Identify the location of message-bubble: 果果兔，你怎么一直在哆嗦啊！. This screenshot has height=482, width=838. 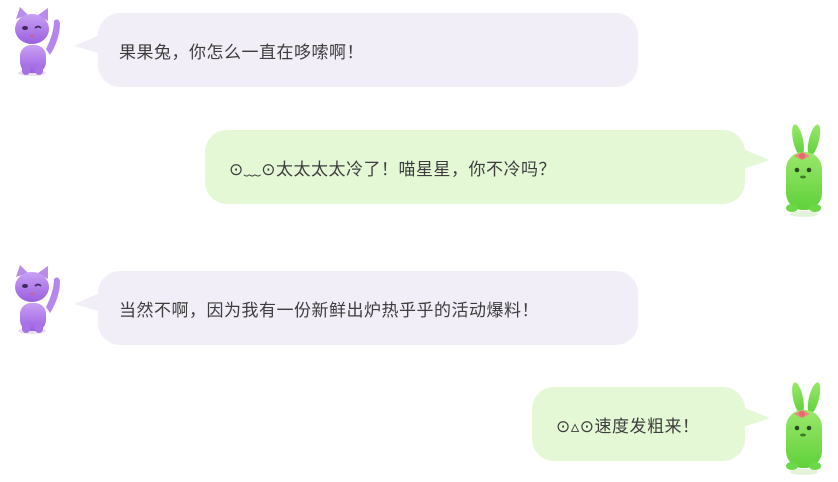
(368, 50).